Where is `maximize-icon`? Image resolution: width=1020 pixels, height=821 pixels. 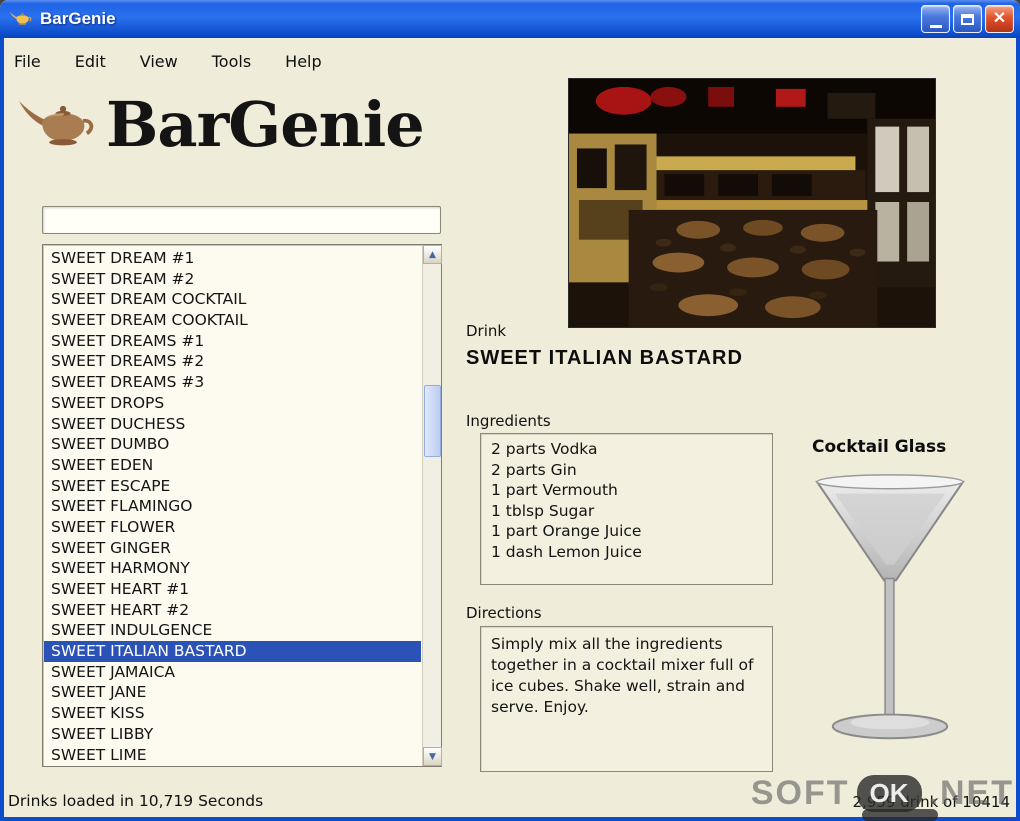
maximize-icon is located at coordinates (967, 19).